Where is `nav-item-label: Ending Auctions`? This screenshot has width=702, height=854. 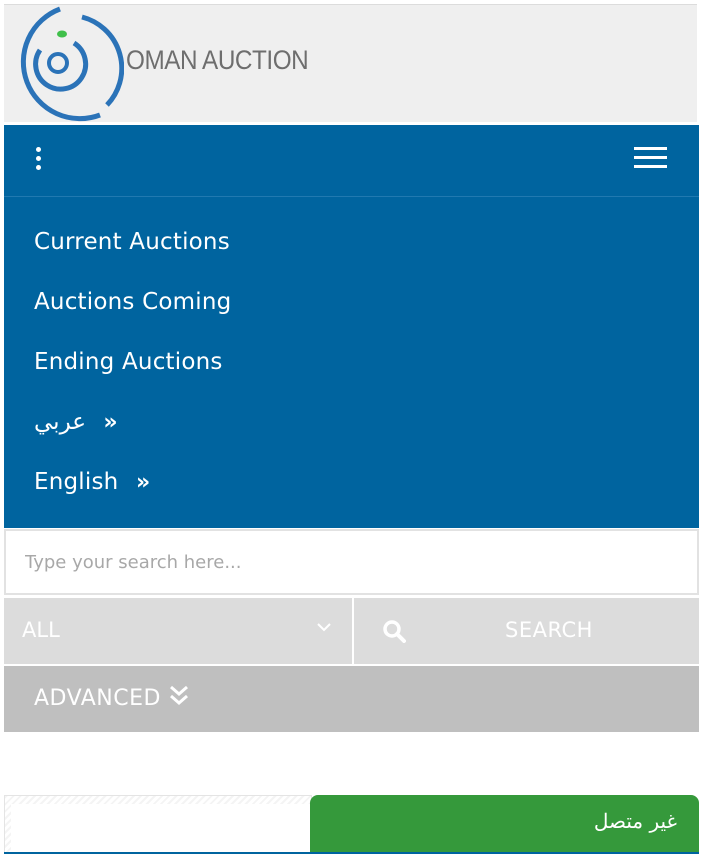
nav-item-label: Ending Auctions is located at coordinates (128, 362).